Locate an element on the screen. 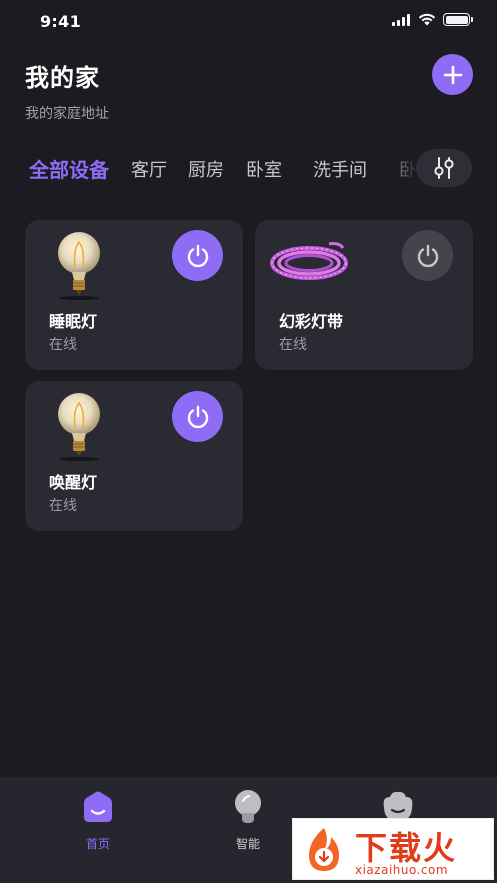 This screenshot has height=883, width=497. nav-item-smart: 智能 is located at coordinates (248, 819).